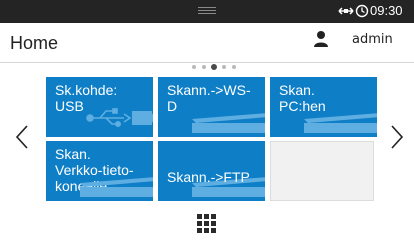  What do you see at coordinates (322, 171) in the screenshot?
I see `empty-tile-slot` at bounding box center [322, 171].